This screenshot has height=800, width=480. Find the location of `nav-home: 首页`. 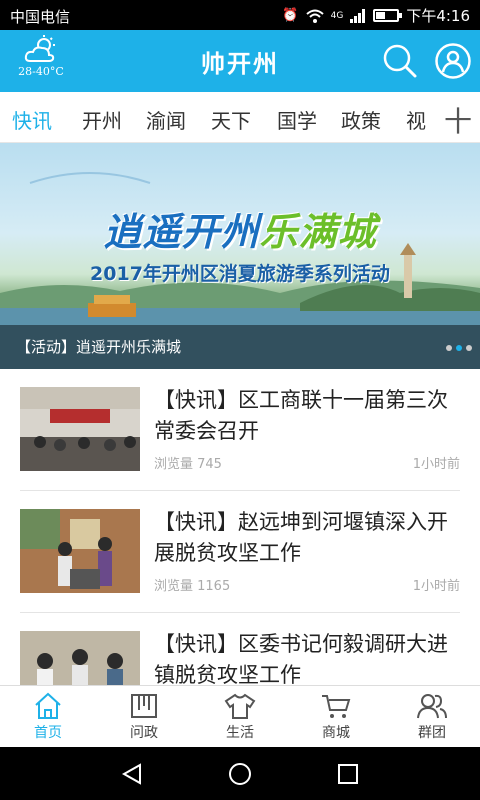

nav-home: 首页 is located at coordinates (48, 717).